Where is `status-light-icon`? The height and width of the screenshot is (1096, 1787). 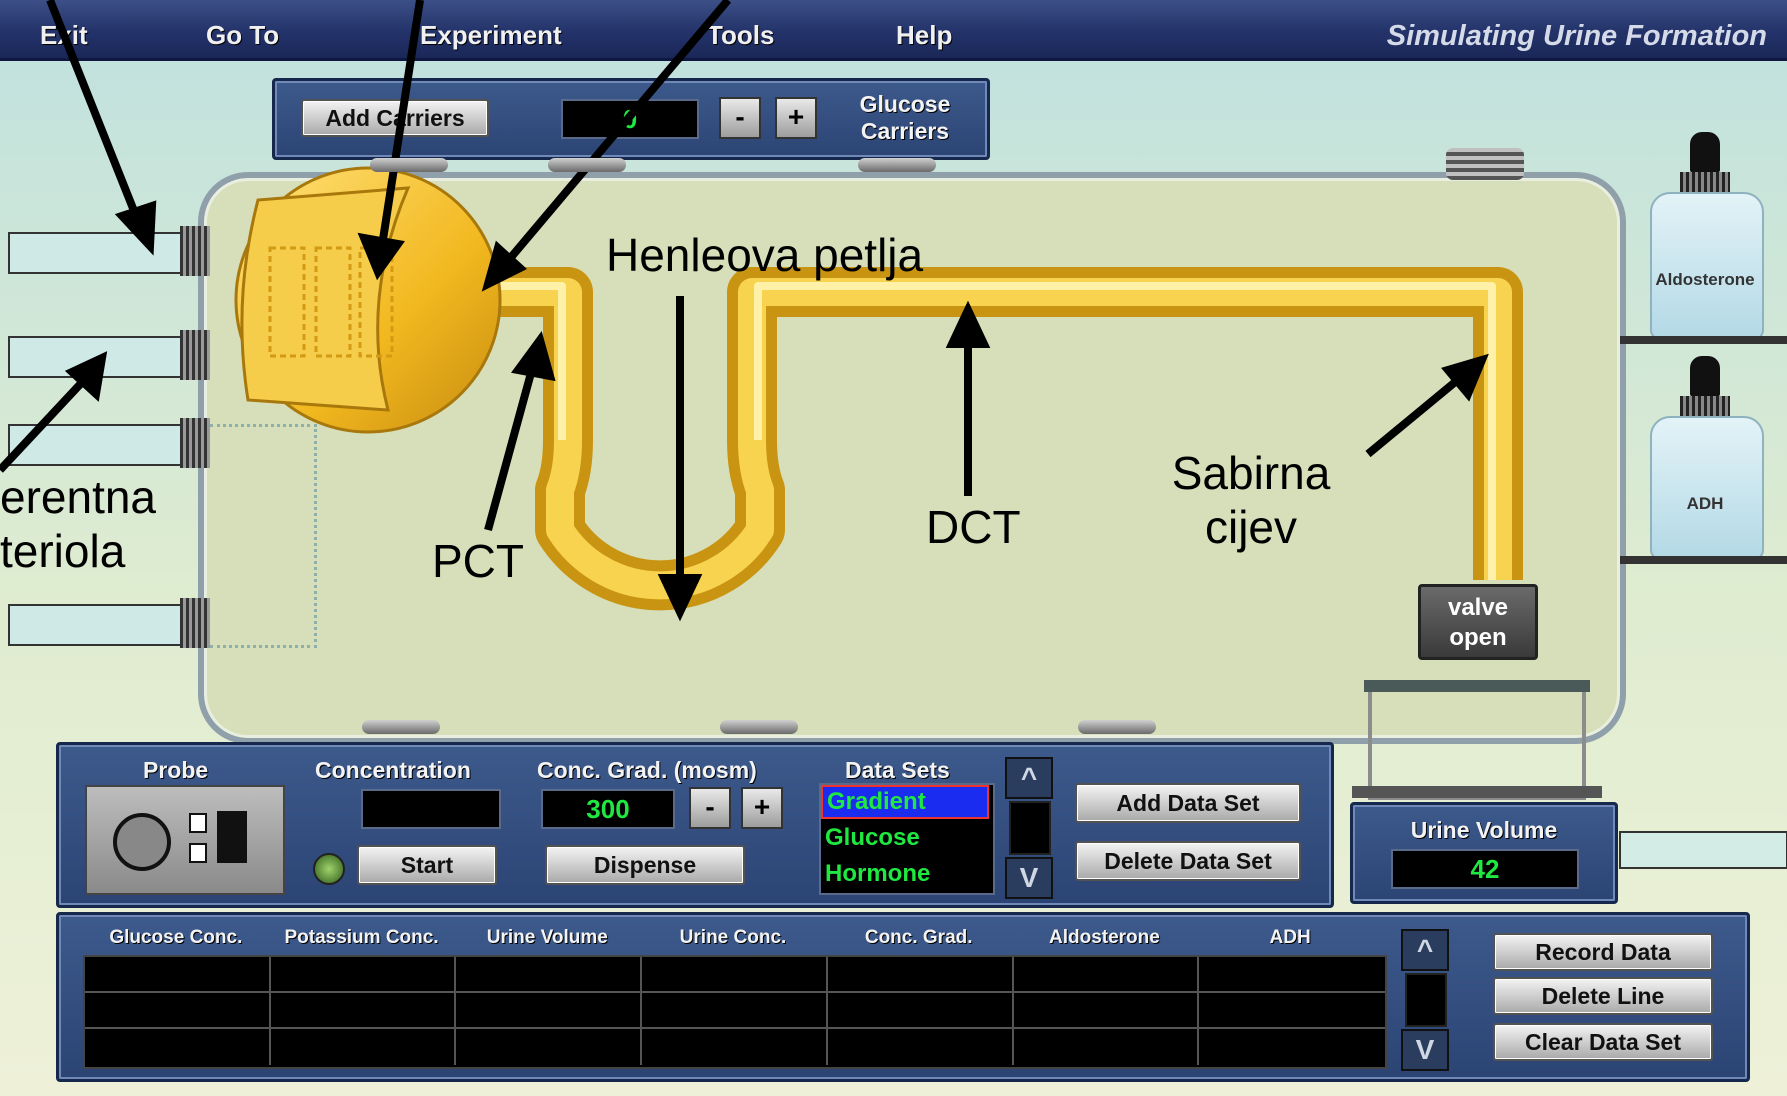 status-light-icon is located at coordinates (329, 869).